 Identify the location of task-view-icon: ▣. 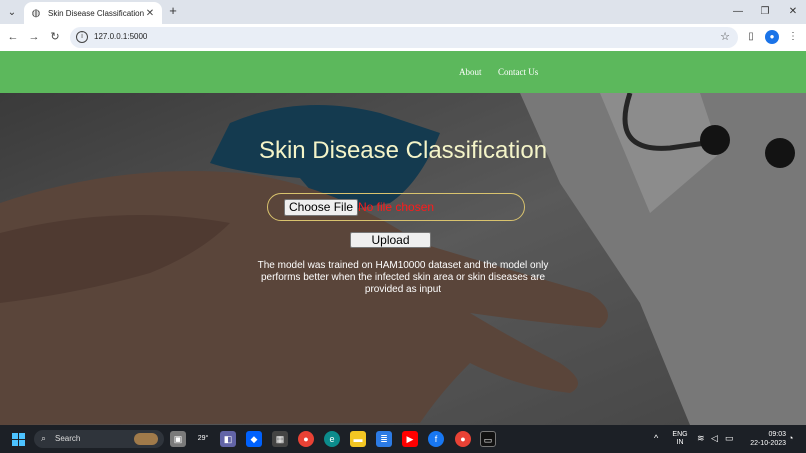
(178, 439).